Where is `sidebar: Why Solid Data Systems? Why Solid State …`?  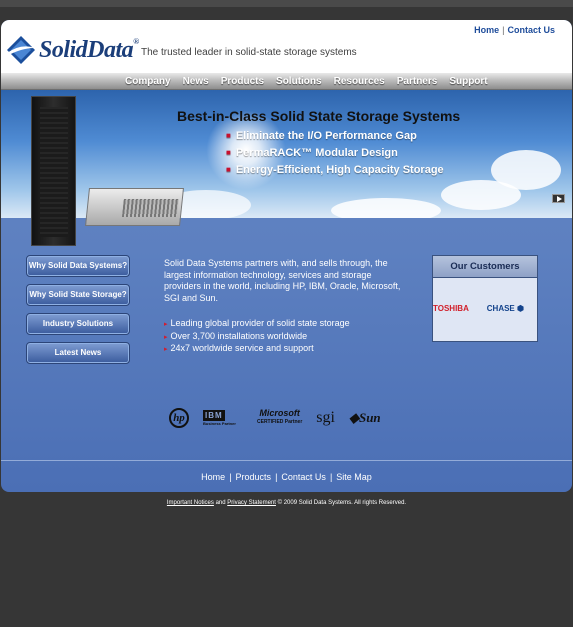 sidebar: Why Solid Data Systems? Why Solid State … is located at coordinates (78, 313).